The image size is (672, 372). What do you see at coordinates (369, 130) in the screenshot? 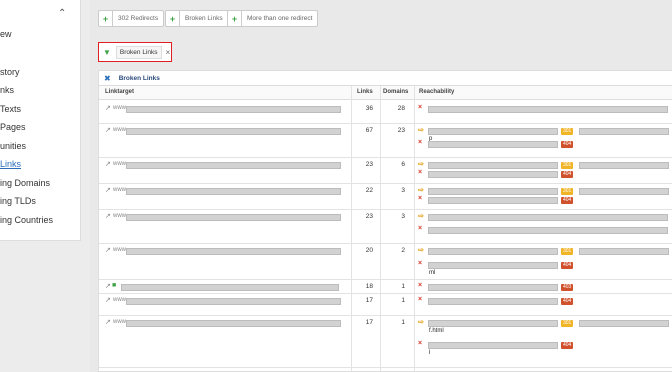
I see `links-count: 67` at bounding box center [369, 130].